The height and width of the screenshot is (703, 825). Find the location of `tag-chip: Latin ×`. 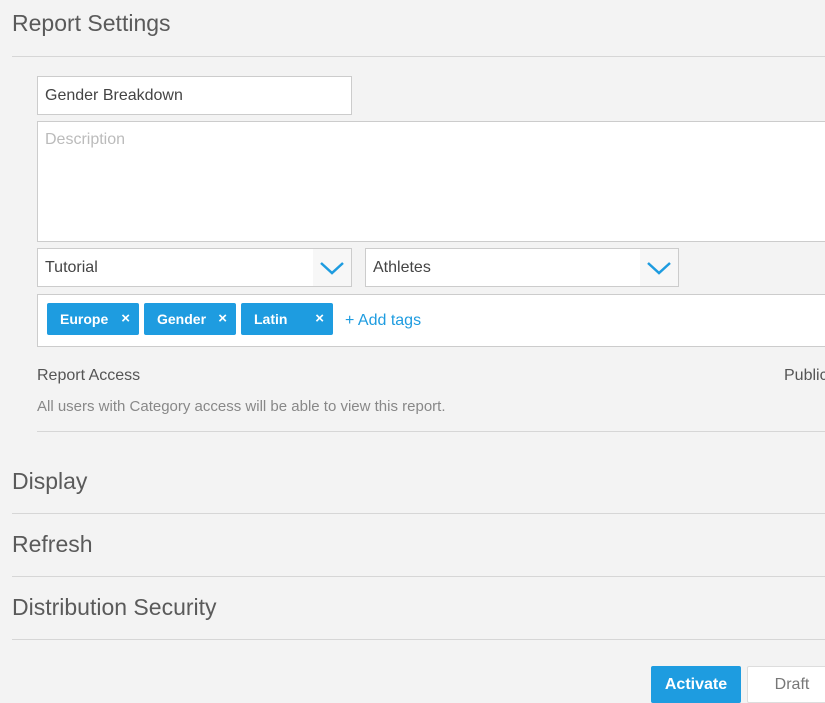

tag-chip: Latin × is located at coordinates (287, 319).